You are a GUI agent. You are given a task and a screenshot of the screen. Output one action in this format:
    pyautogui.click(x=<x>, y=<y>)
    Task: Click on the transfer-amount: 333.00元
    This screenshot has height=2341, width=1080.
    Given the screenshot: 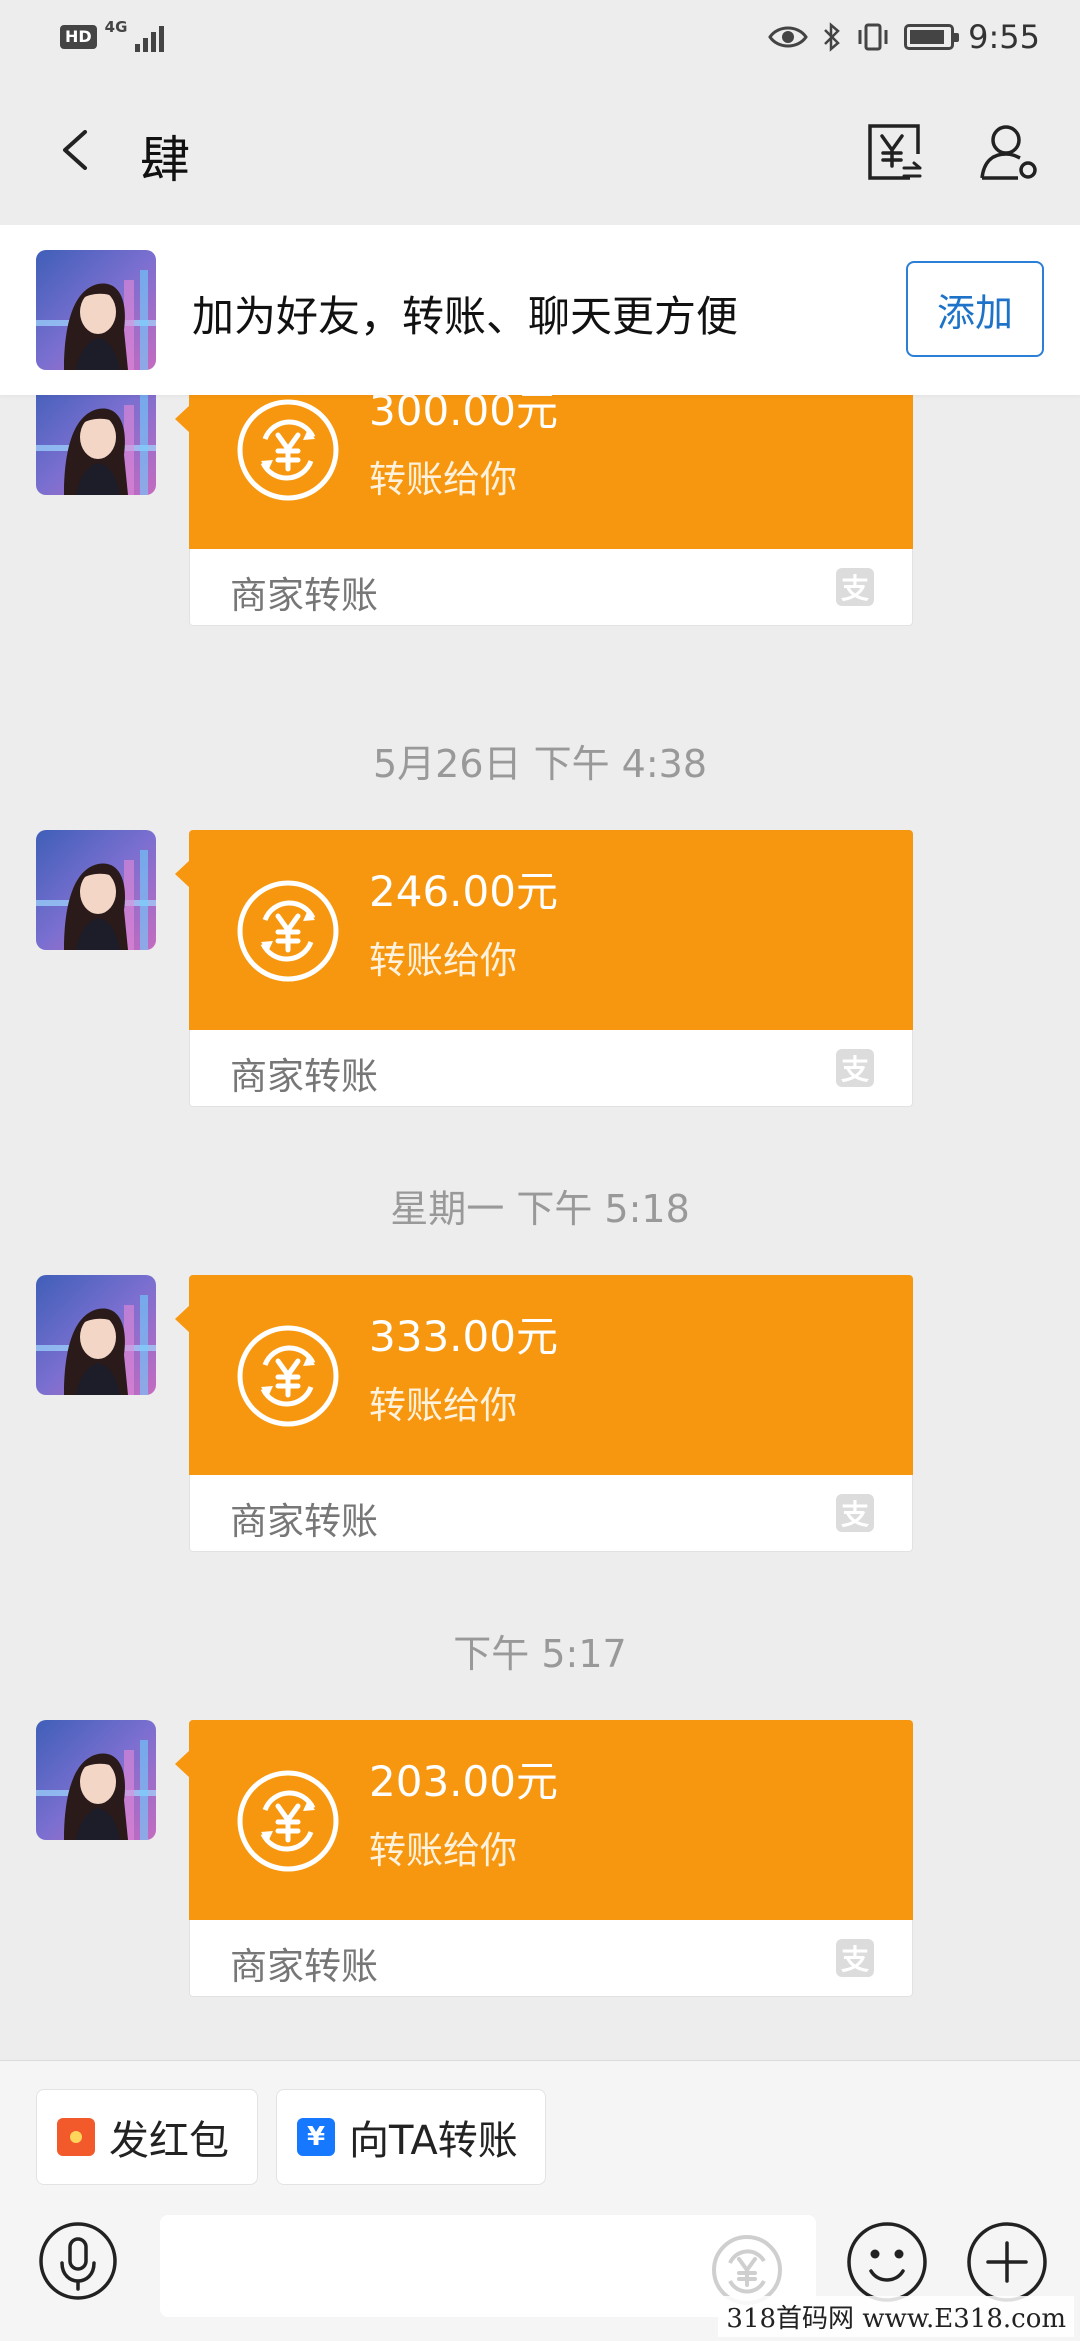 What is the action you would take?
    pyautogui.click(x=463, y=1336)
    